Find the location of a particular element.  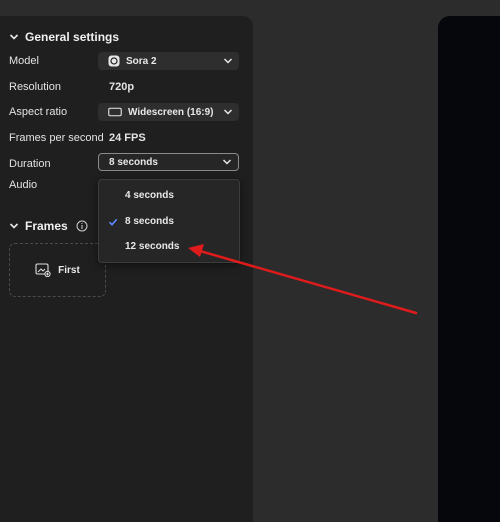

openai-icon is located at coordinates (114, 61).